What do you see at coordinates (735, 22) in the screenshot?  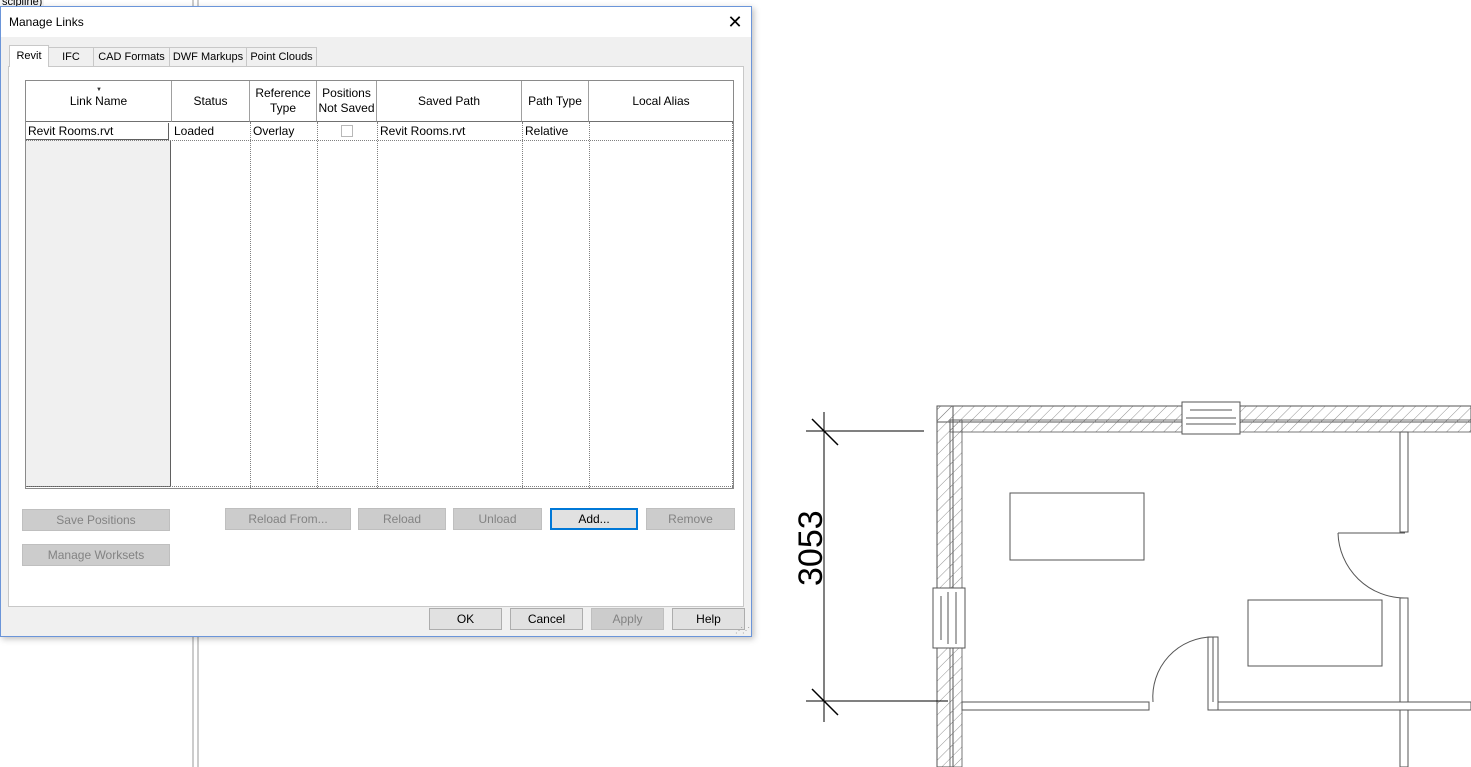 I see `close-icon: ✕` at bounding box center [735, 22].